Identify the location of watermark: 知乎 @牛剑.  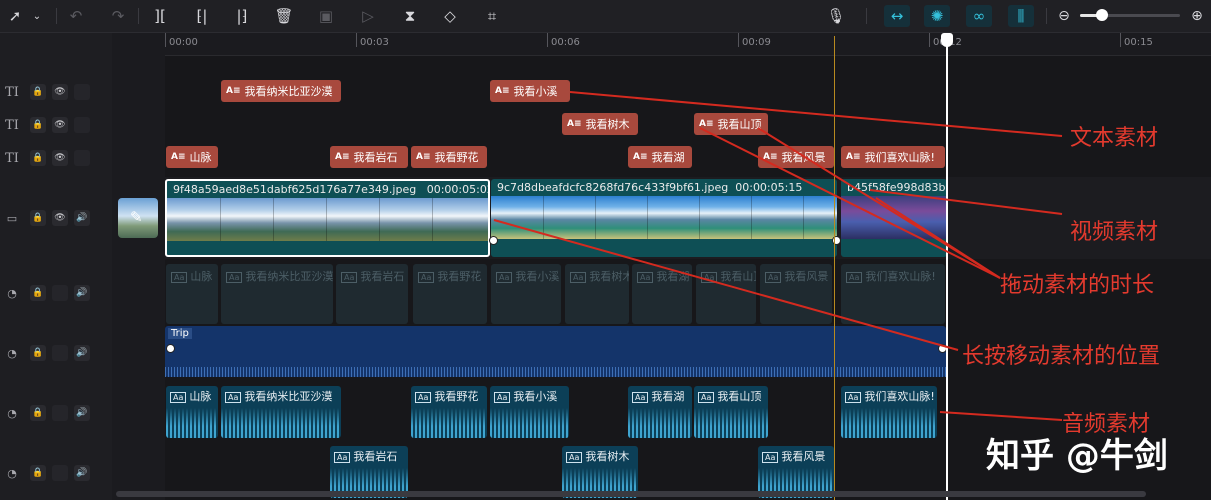
(1077, 456).